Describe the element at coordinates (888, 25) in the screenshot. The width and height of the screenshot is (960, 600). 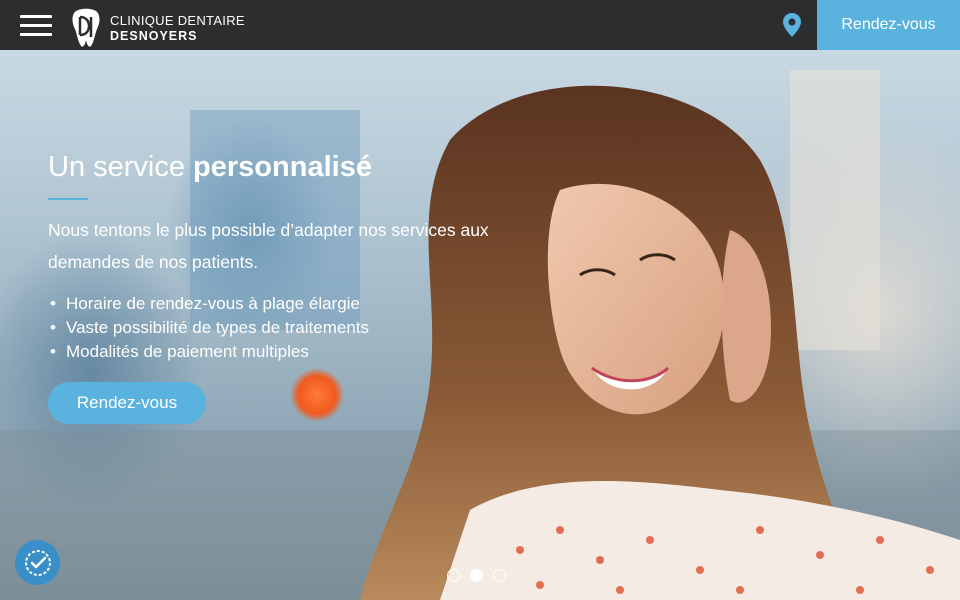
I see `header-appointment-button: Rendez-vous` at that location.